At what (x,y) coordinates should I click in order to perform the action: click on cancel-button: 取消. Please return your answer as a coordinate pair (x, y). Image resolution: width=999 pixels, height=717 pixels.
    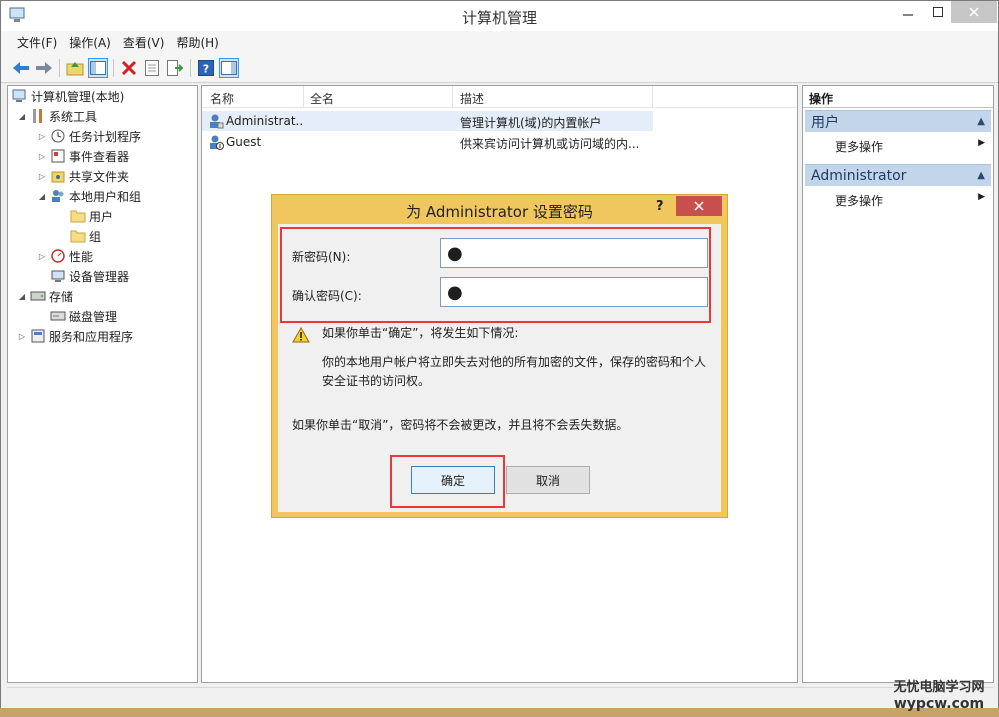
    Looking at the image, I should click on (548, 480).